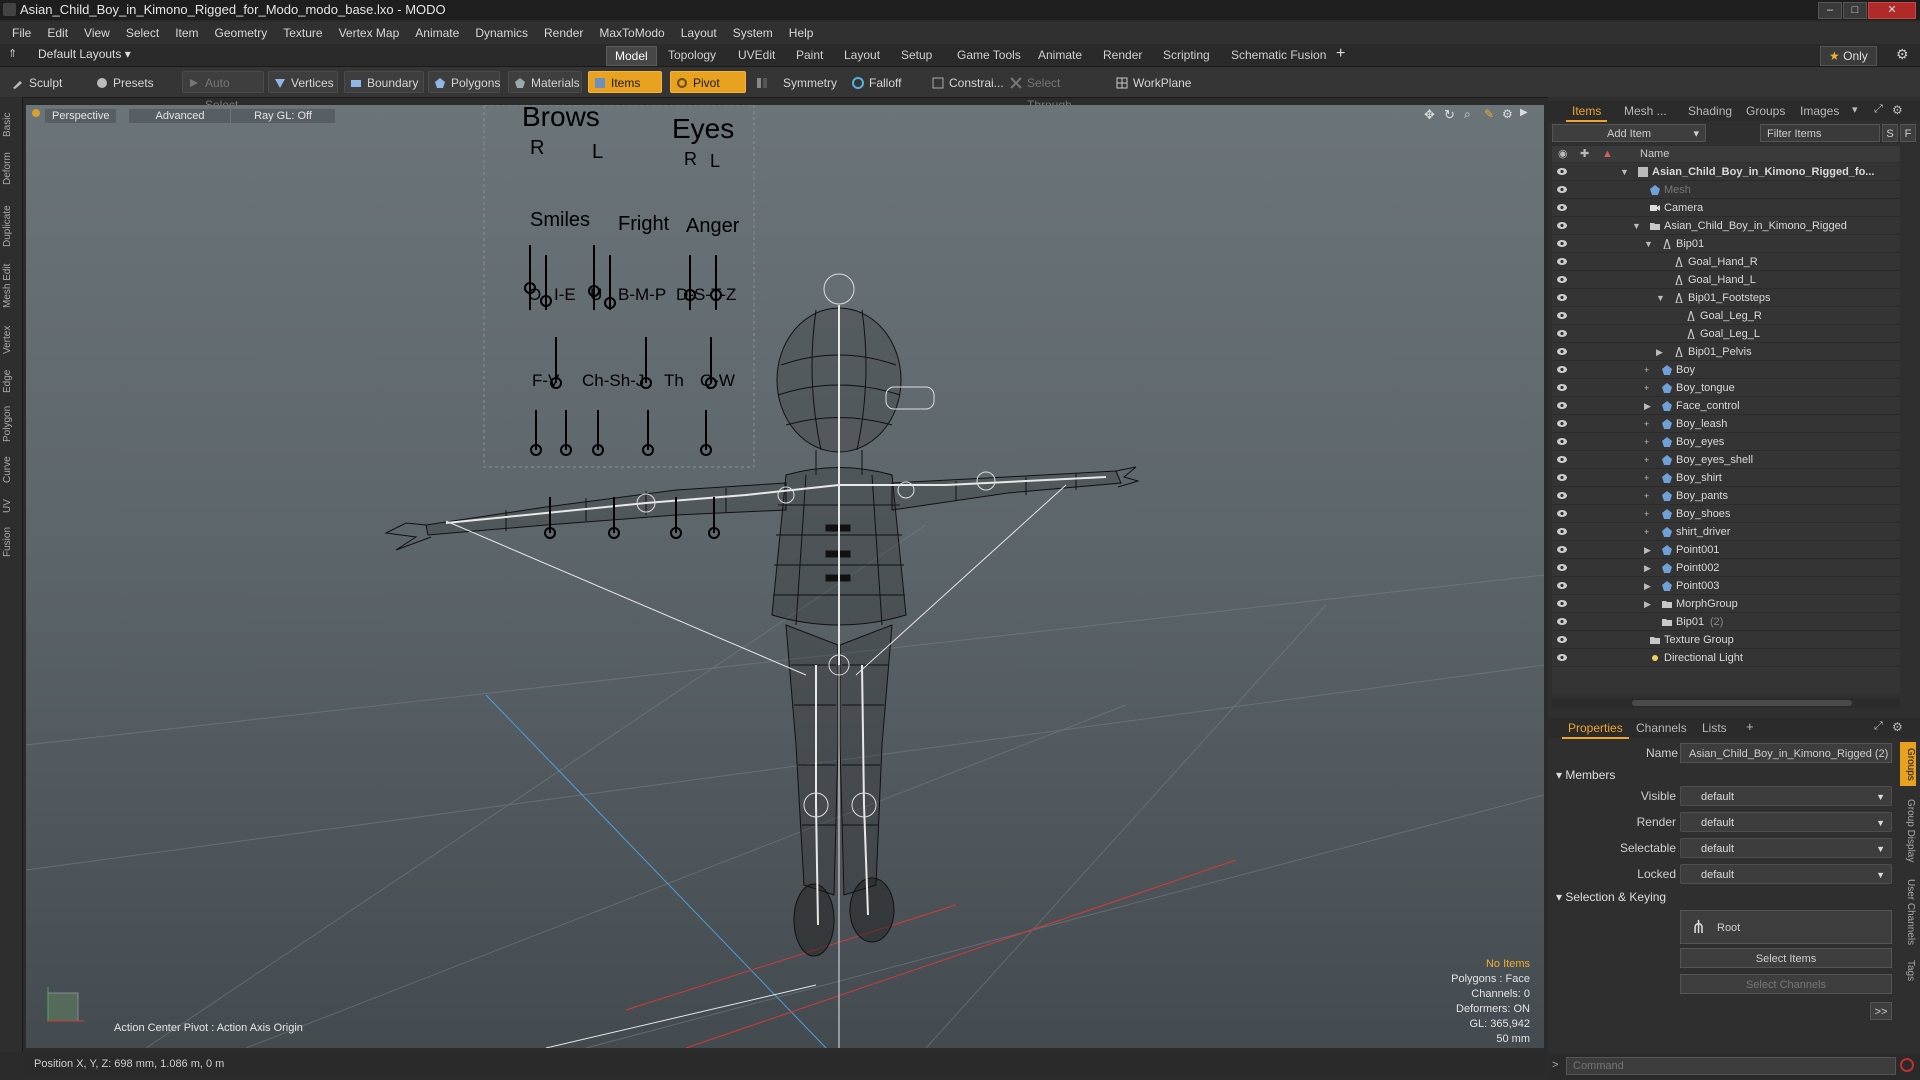  I want to click on filter-items-input: Filter Items, so click(1820, 133).